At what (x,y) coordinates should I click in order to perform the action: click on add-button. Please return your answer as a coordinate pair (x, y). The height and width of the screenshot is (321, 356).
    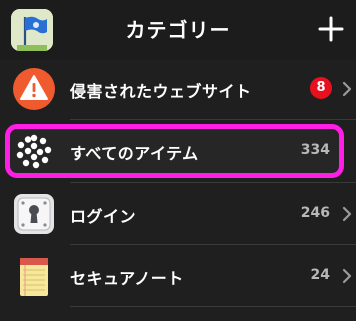
    Looking at the image, I should click on (331, 29).